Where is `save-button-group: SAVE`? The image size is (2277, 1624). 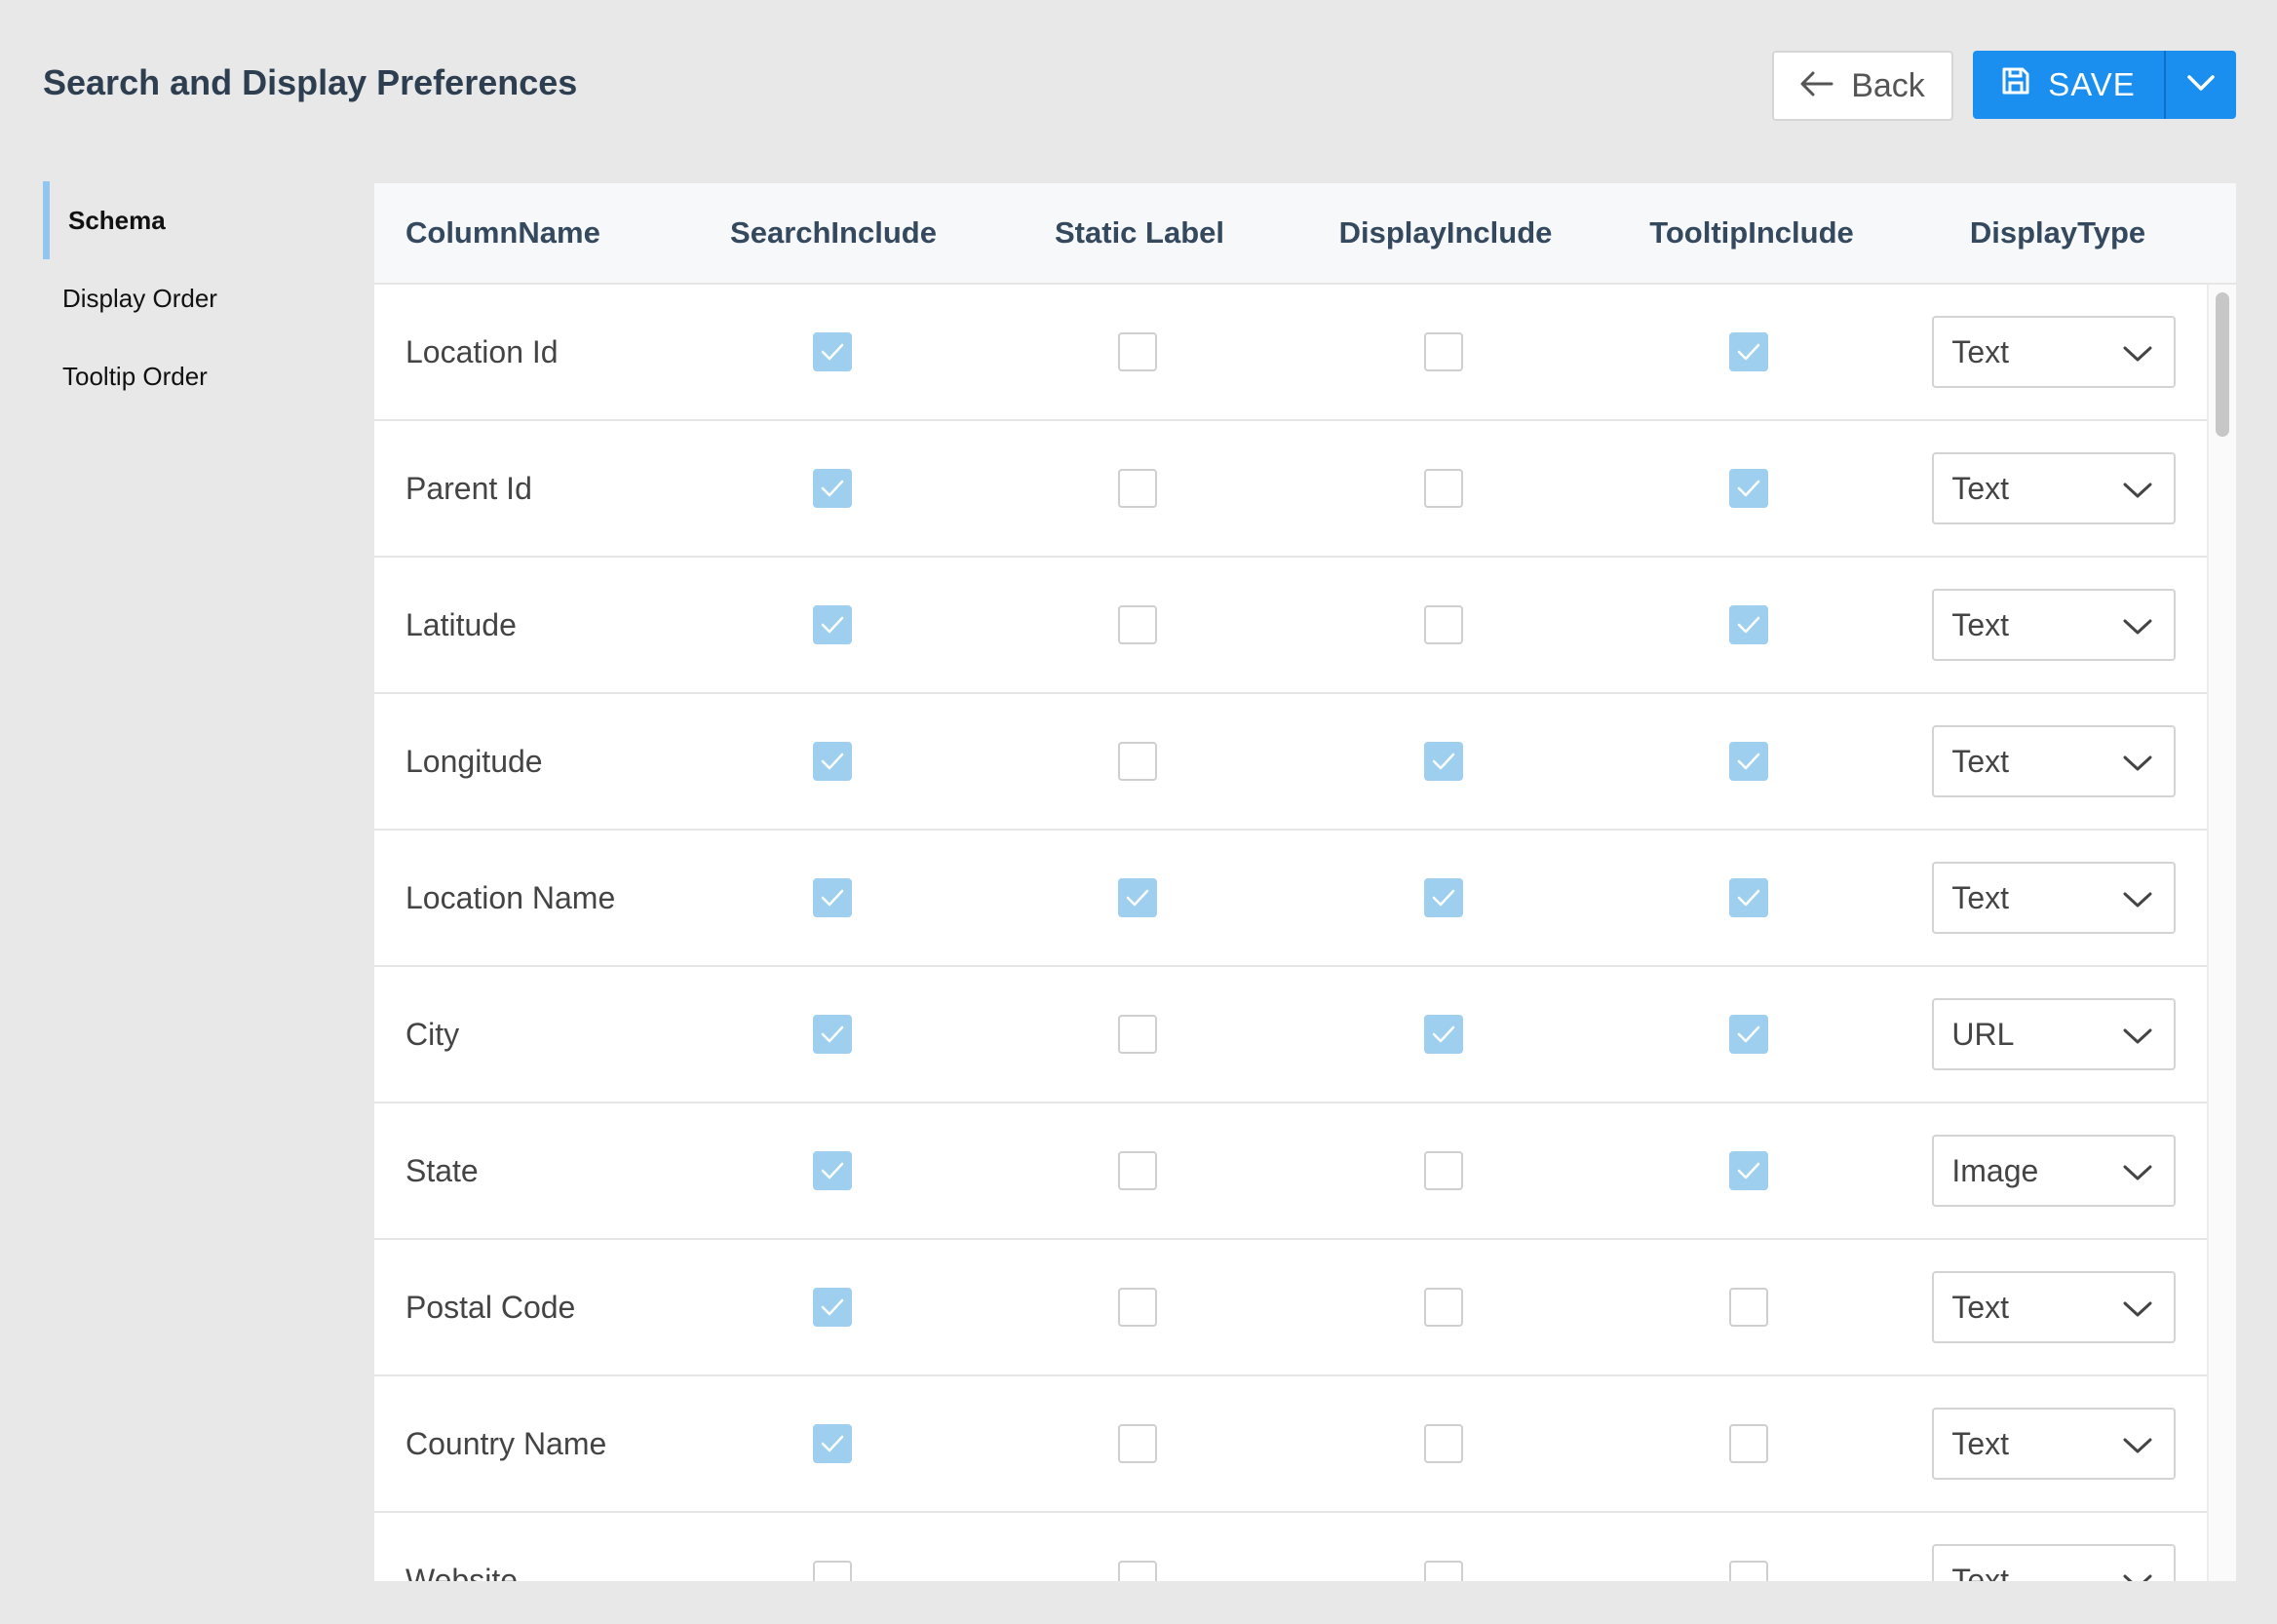 save-button-group: SAVE is located at coordinates (2104, 85).